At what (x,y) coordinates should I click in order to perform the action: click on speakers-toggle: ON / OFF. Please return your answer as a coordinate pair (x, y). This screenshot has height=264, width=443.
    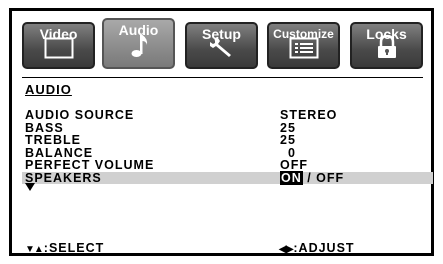
    Looking at the image, I should click on (312, 177).